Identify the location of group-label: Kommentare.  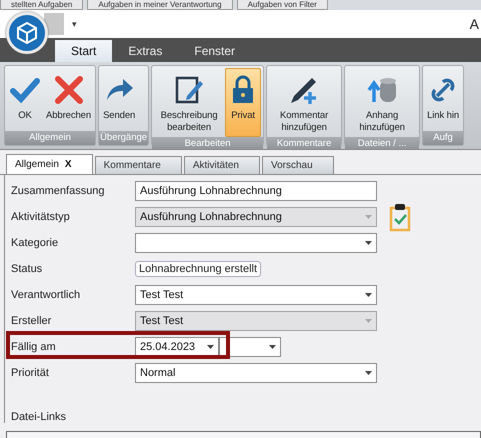
(304, 143).